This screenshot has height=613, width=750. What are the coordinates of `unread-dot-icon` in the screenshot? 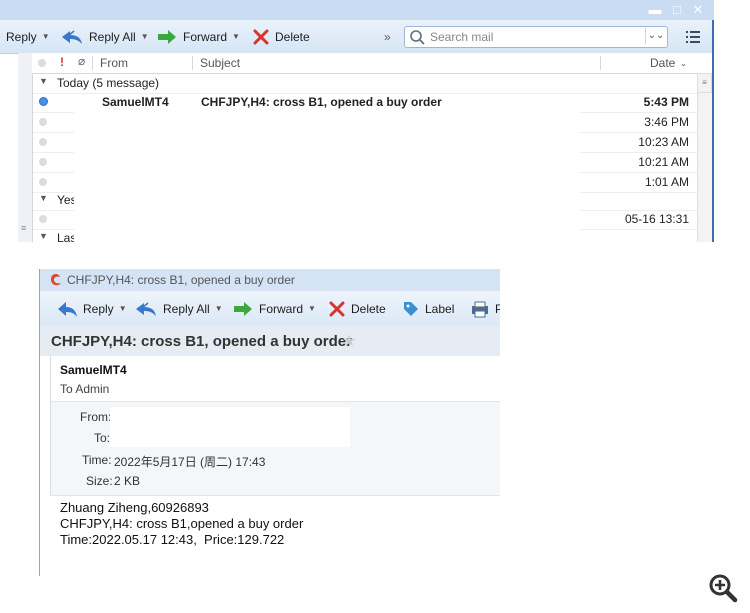 It's located at (43, 101).